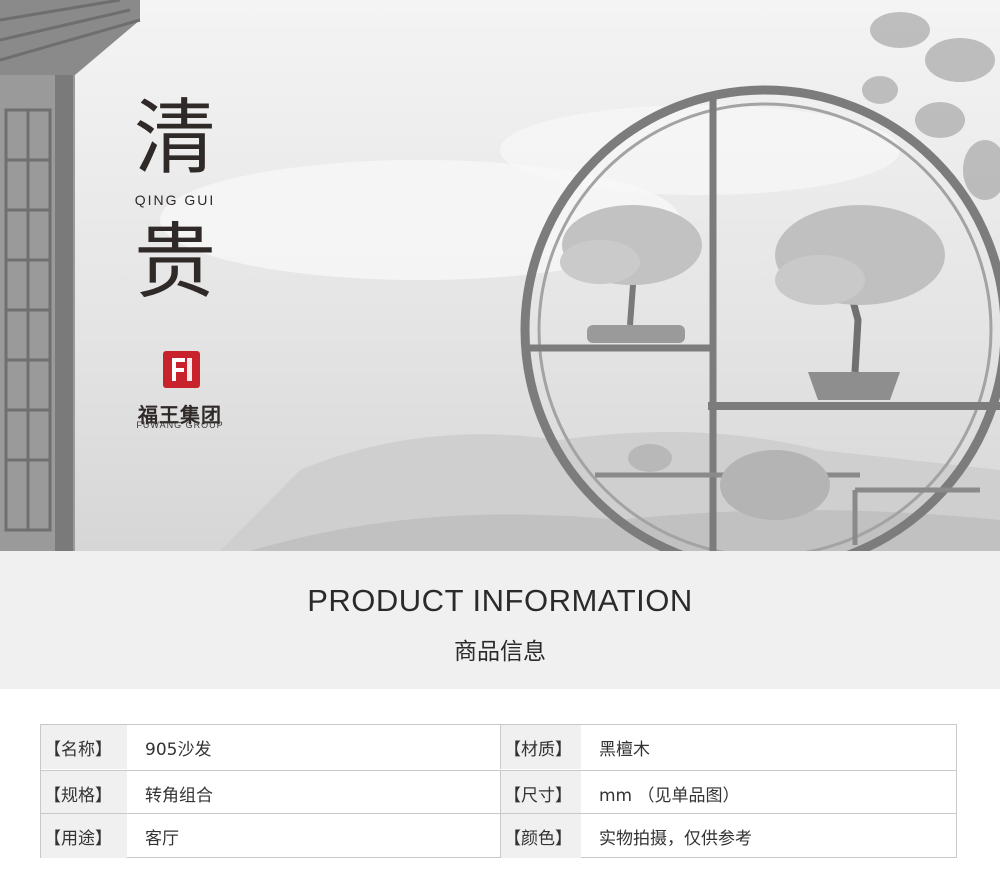 The image size is (1000, 872). Describe the element at coordinates (500, 600) in the screenshot. I see `section-title-en: PRODUCT INFORMATION` at that location.